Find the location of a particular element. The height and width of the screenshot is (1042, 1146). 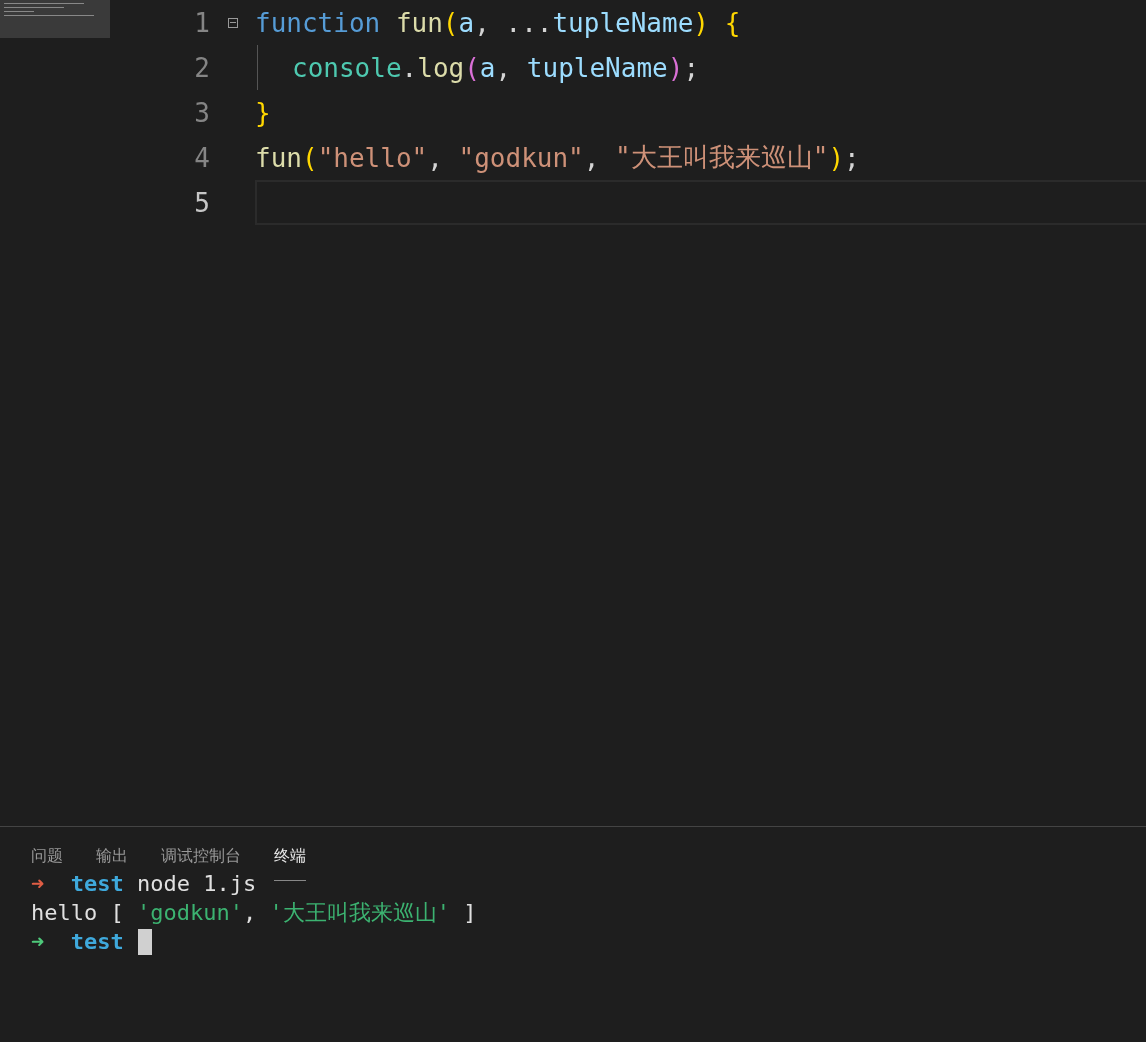

line-number: 1 is located at coordinates (201, 22).